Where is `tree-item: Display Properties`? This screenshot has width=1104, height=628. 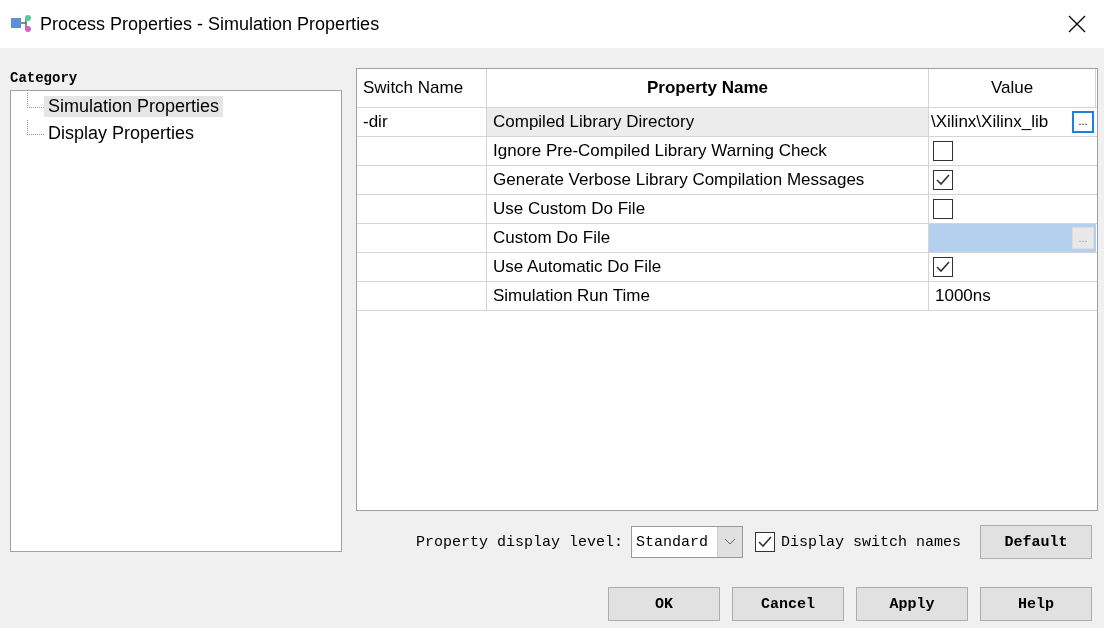
tree-item: Display Properties is located at coordinates (121, 133).